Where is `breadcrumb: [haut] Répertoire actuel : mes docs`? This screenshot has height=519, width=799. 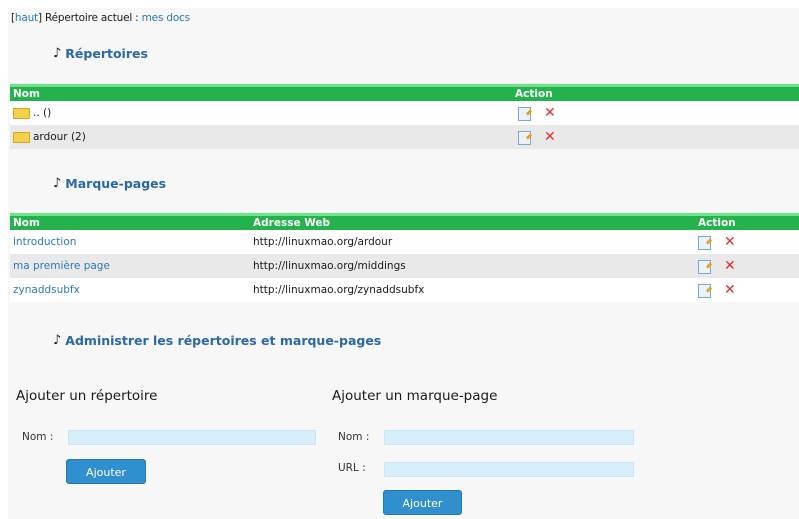 breadcrumb: [haut] Répertoire actuel : mes docs is located at coordinates (100, 18).